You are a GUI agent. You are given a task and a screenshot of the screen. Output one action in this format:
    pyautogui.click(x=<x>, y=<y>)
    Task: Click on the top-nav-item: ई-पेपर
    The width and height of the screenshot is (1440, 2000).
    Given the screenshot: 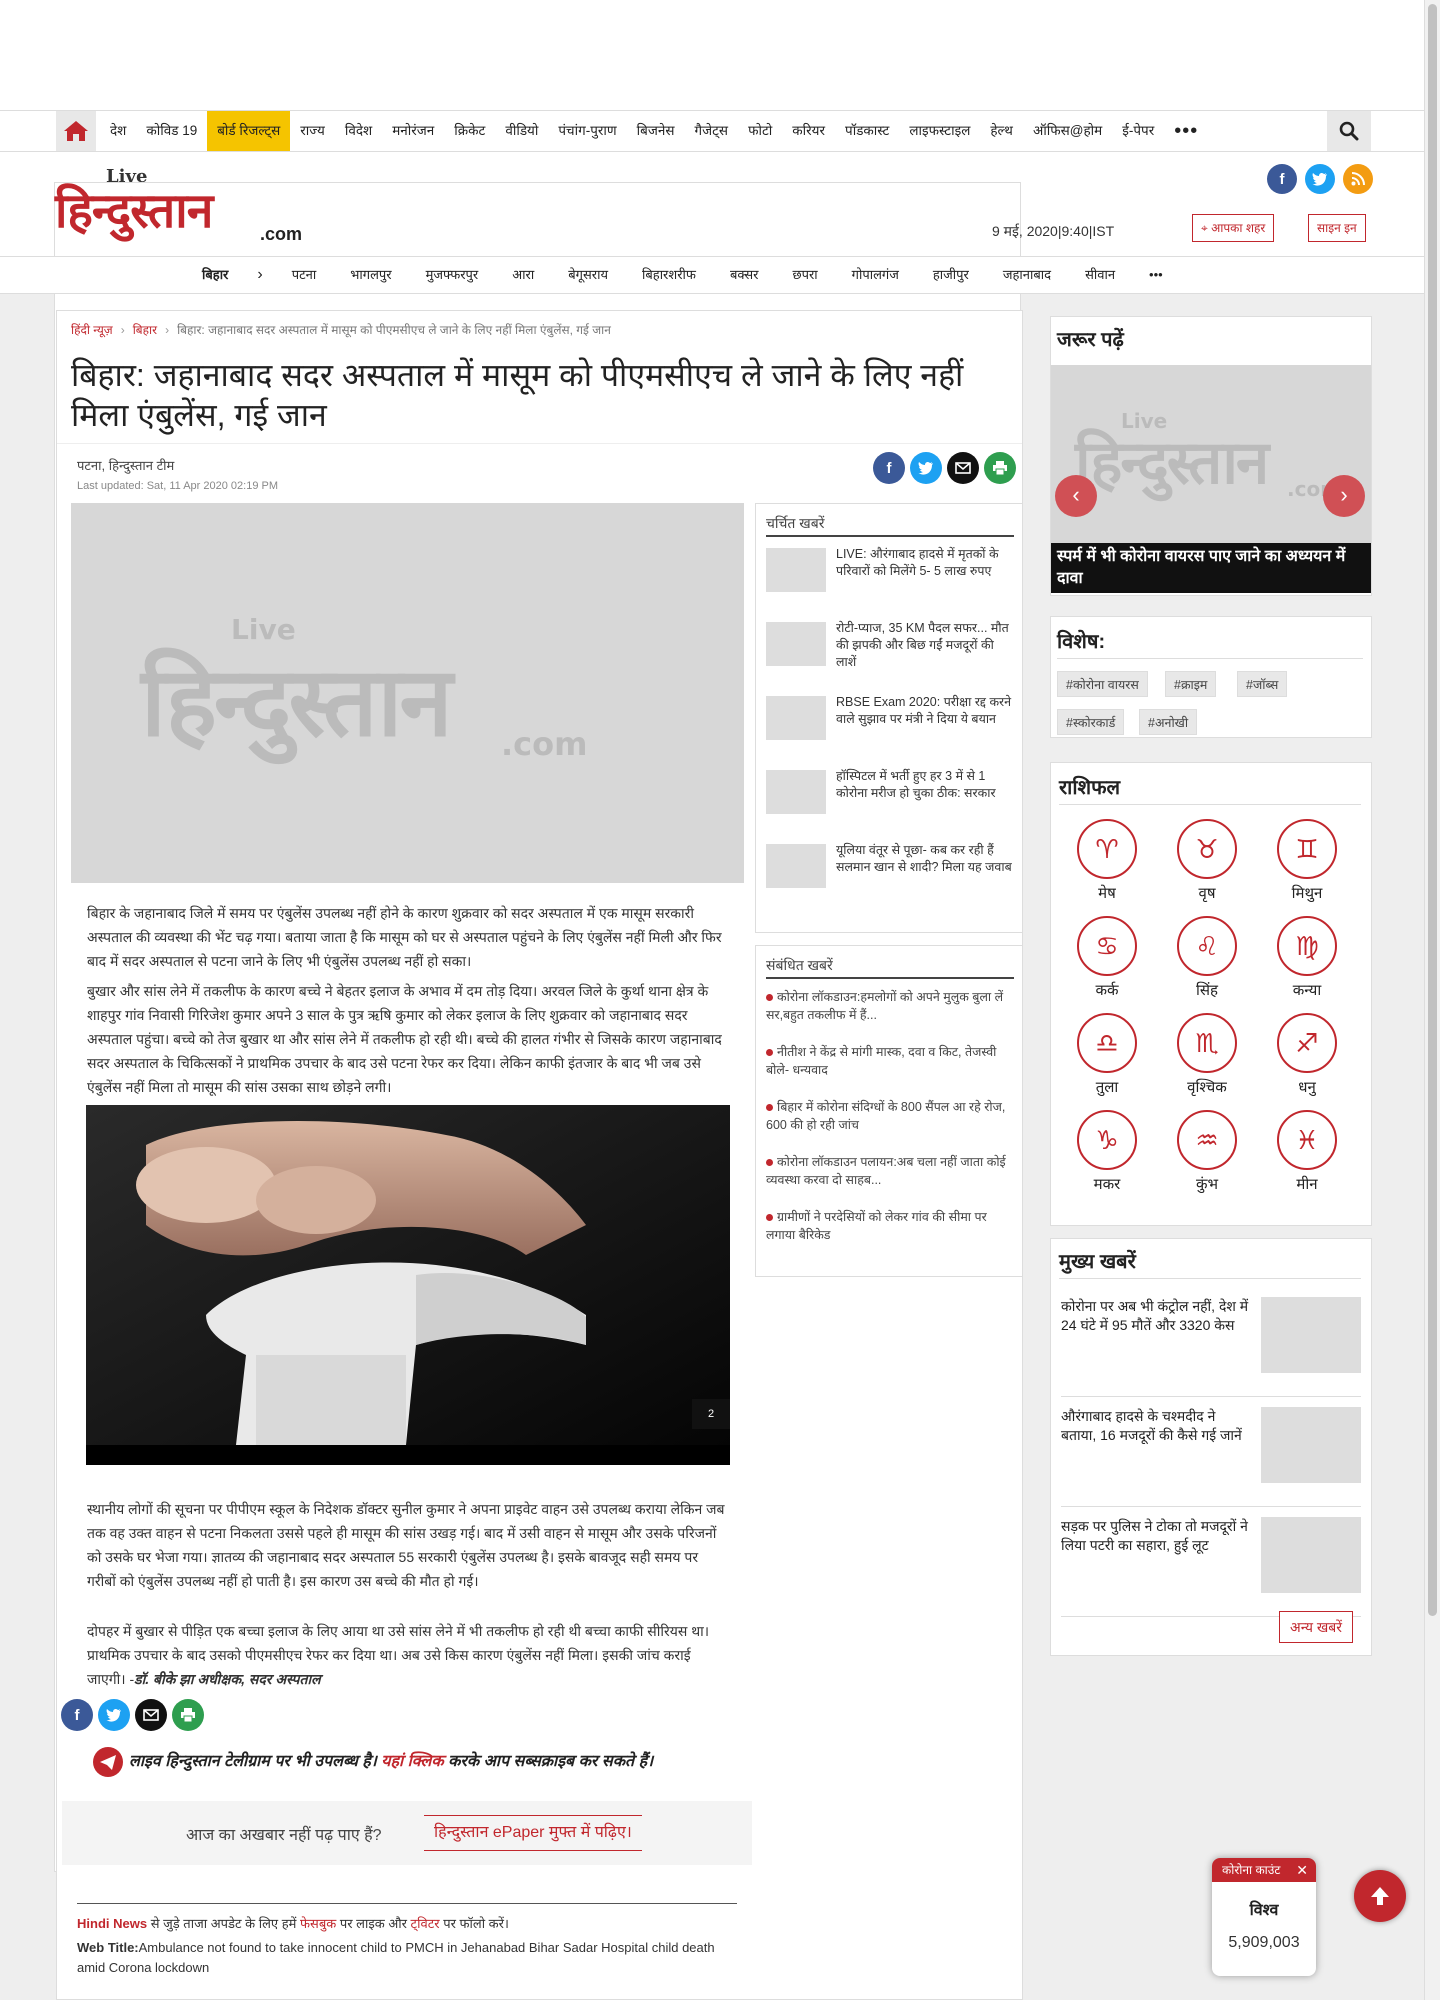 What is the action you would take?
    pyautogui.click(x=1138, y=131)
    